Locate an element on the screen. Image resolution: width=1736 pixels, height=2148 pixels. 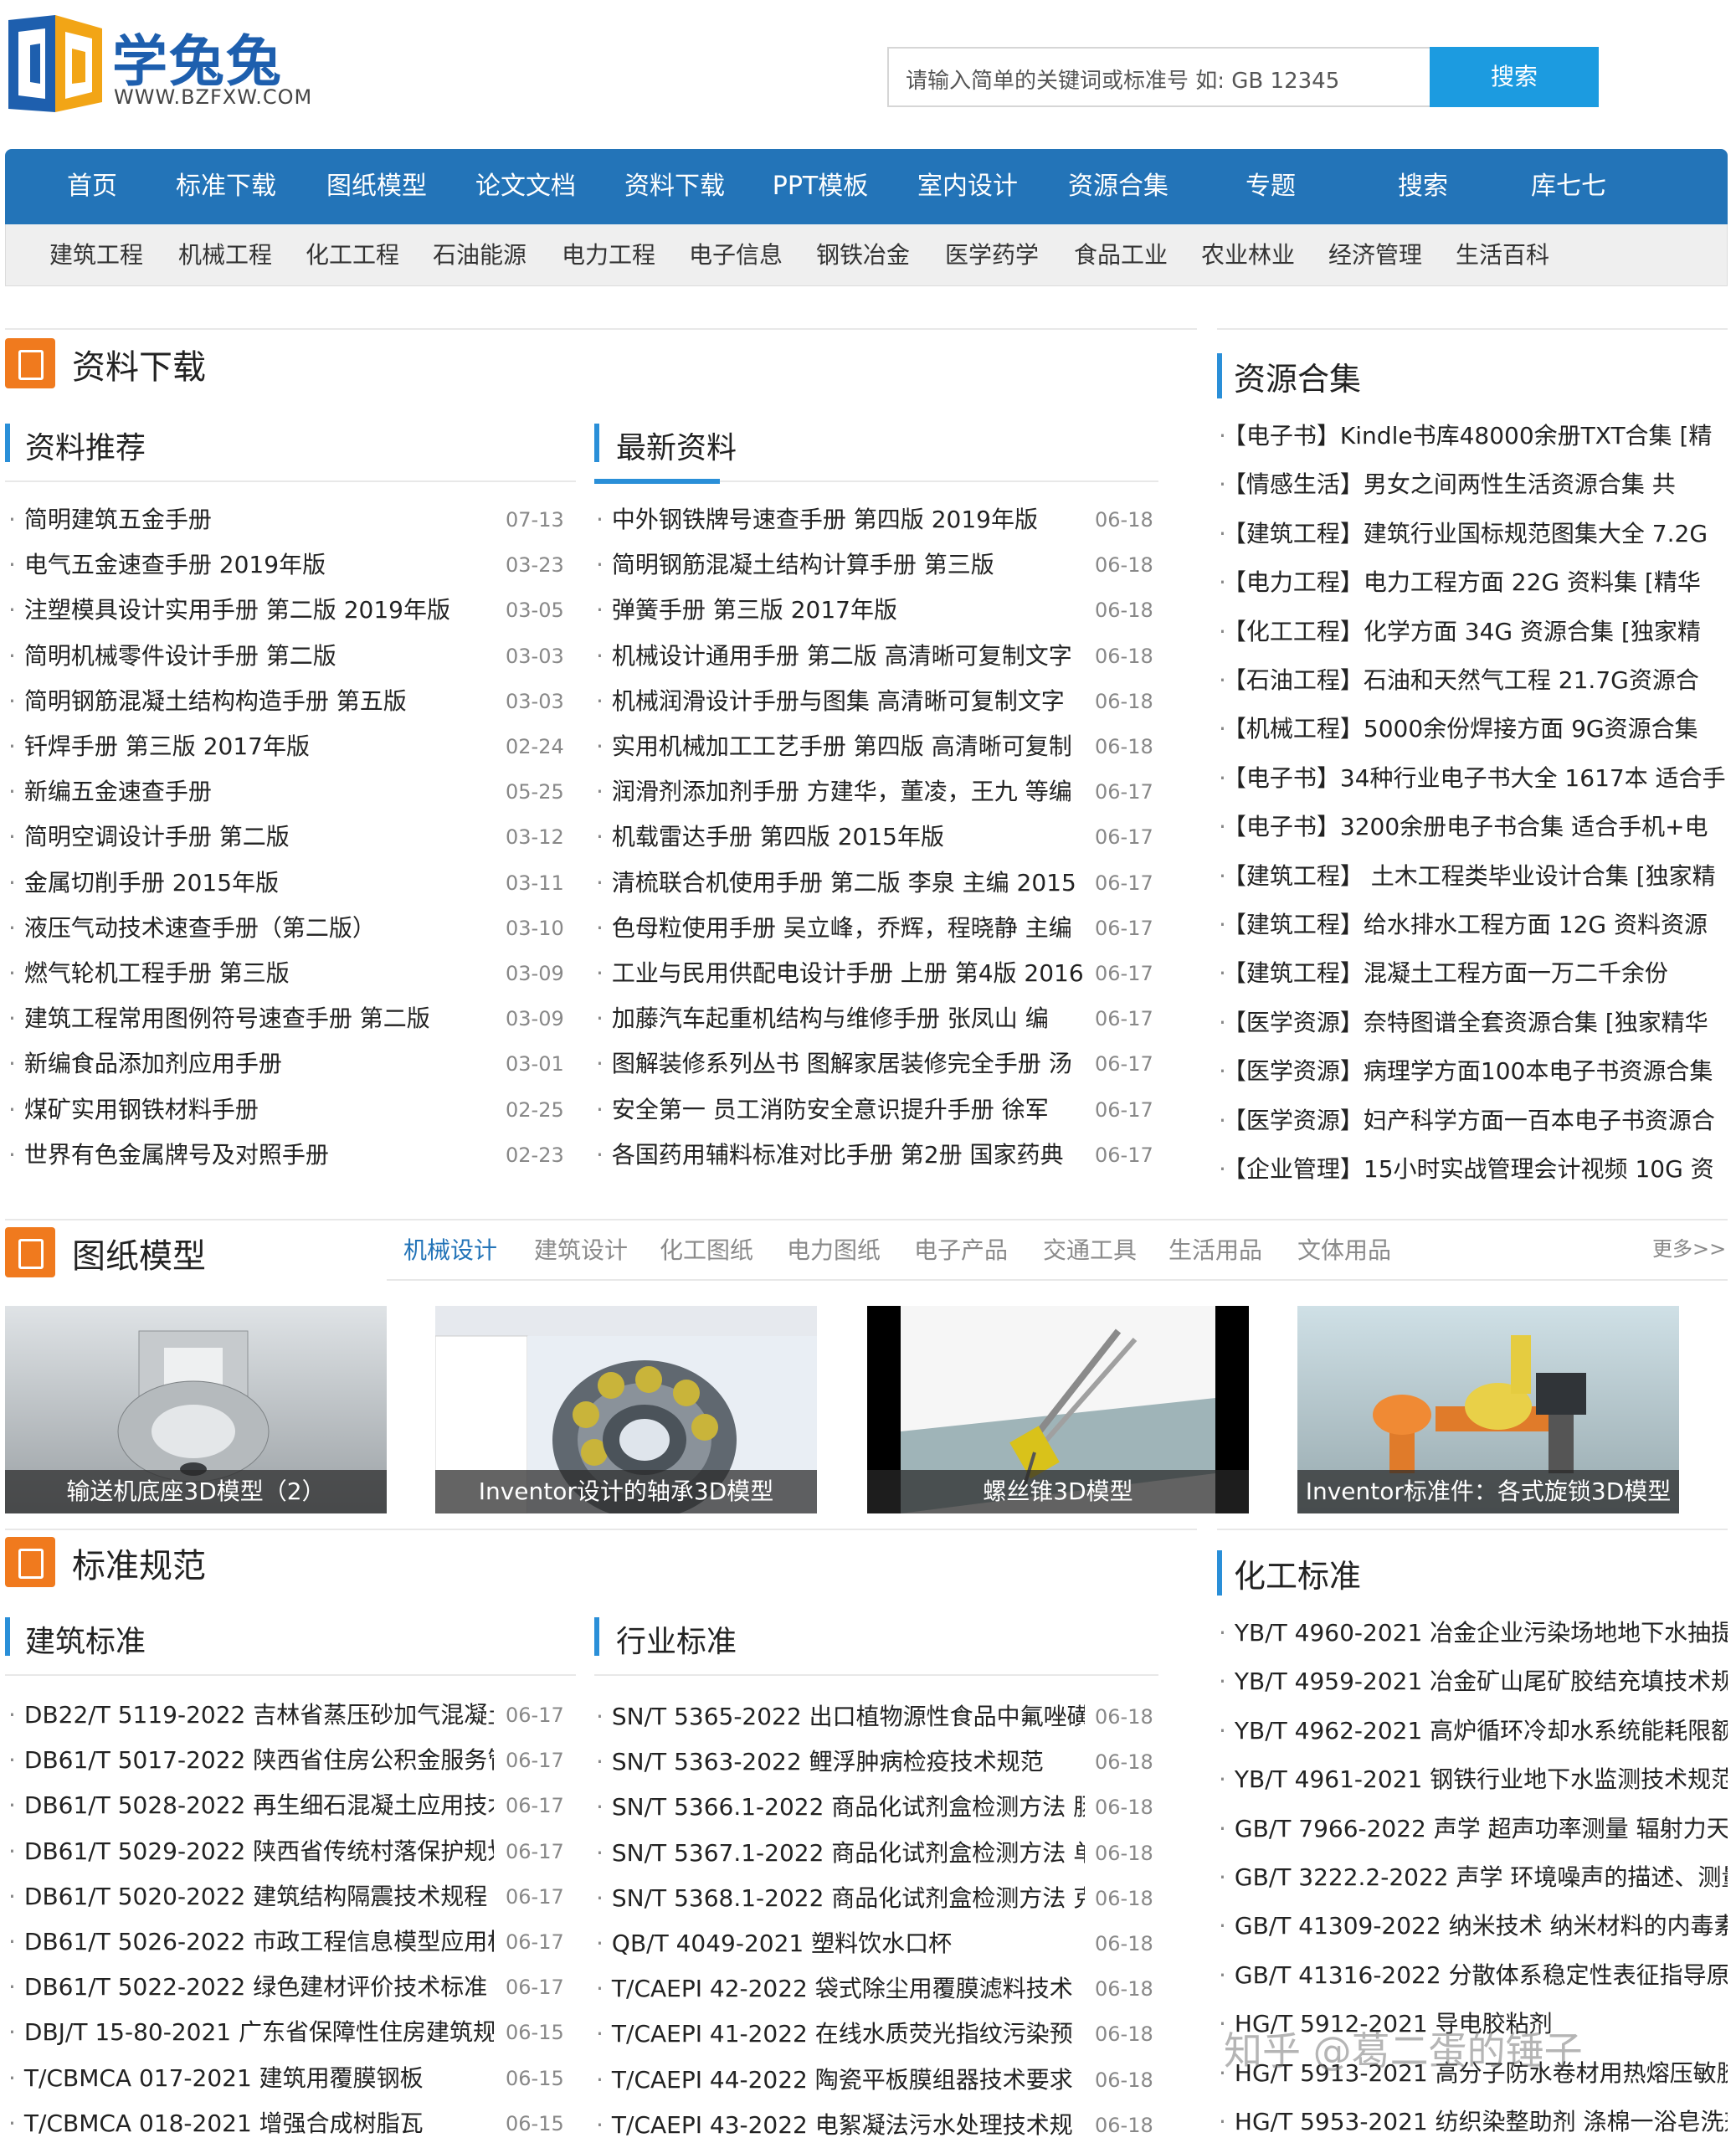
list-item: 机械润滑设计手册与图集 高清晰可复制文字 is located at coordinates (840, 701).